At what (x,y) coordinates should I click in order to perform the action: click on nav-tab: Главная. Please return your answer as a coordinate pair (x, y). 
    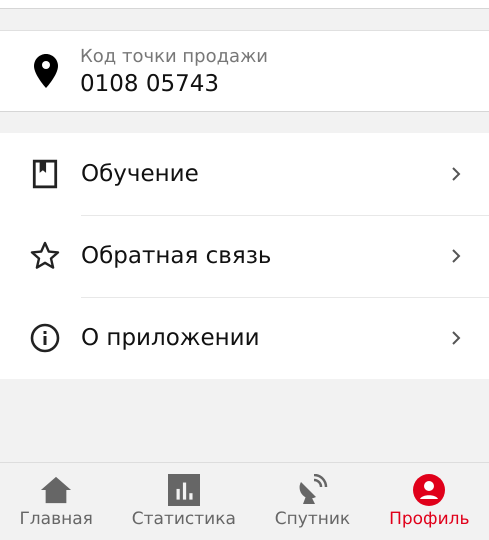
    Looking at the image, I should click on (56, 501).